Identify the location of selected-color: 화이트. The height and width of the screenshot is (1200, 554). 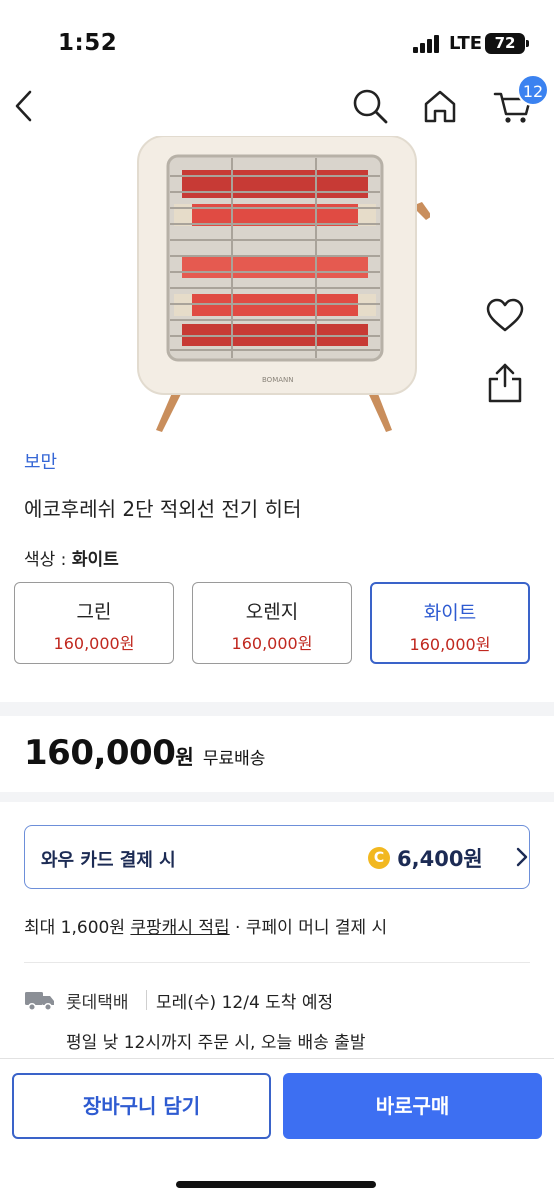
(95, 560).